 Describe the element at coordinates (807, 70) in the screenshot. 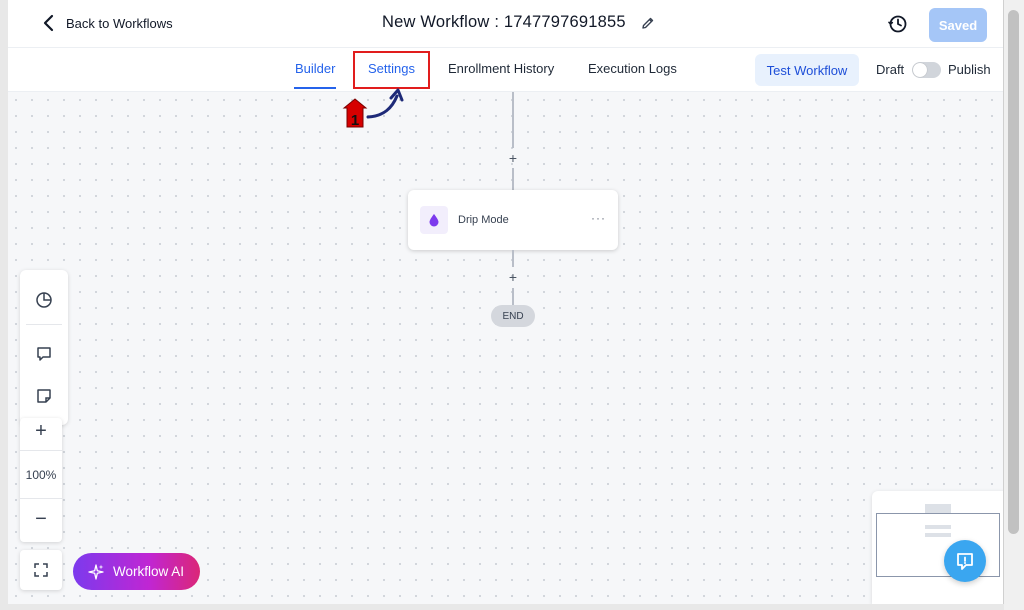

I see `test-workflow-button: Test Workflow` at that location.